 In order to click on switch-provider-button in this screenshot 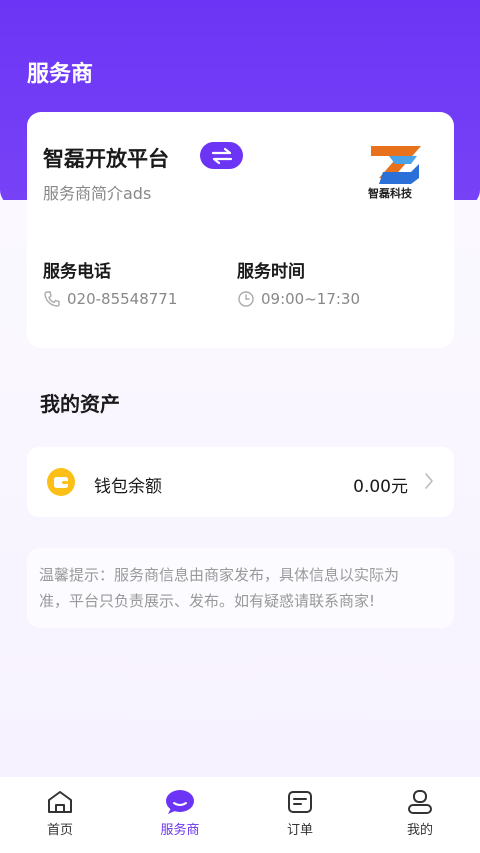, I will do `click(221, 155)`.